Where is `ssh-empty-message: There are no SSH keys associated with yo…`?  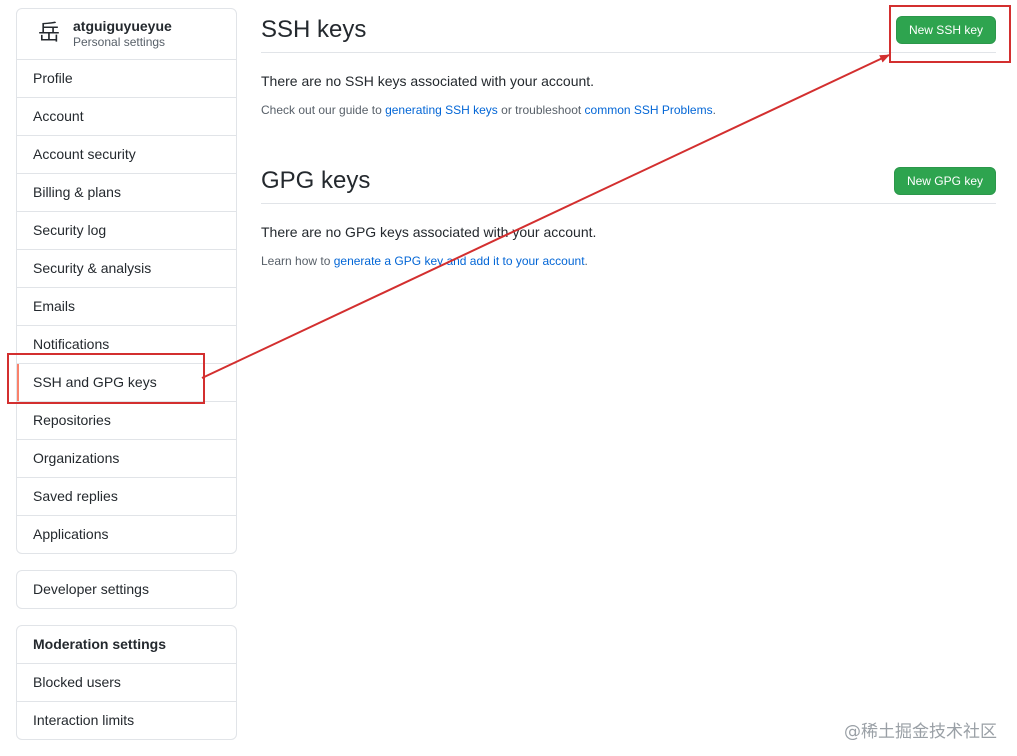 ssh-empty-message: There are no SSH keys associated with yo… is located at coordinates (428, 81).